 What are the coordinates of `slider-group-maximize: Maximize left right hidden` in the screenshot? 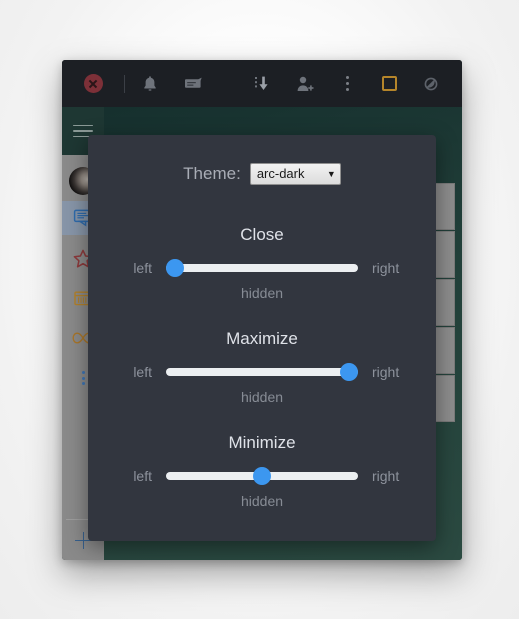 It's located at (262, 367).